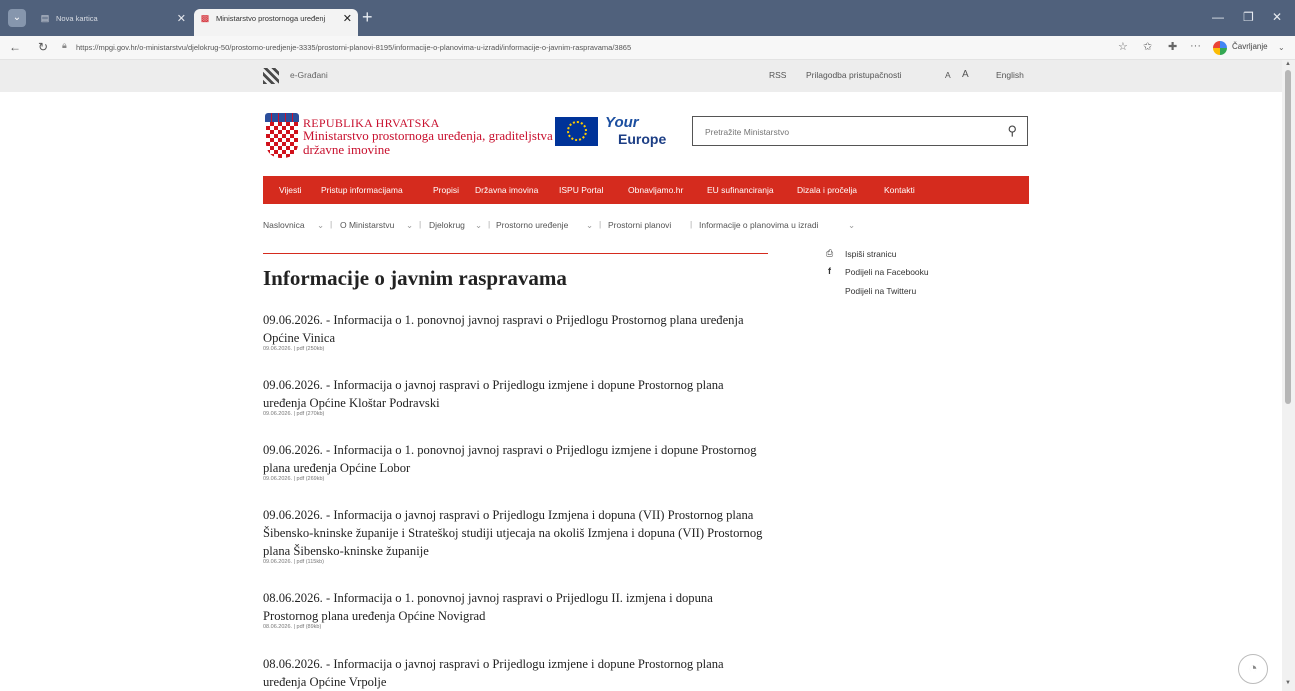 This screenshot has width=1295, height=691. Describe the element at coordinates (642, 139) in the screenshot. I see `your-europe-europe: Europe` at that location.